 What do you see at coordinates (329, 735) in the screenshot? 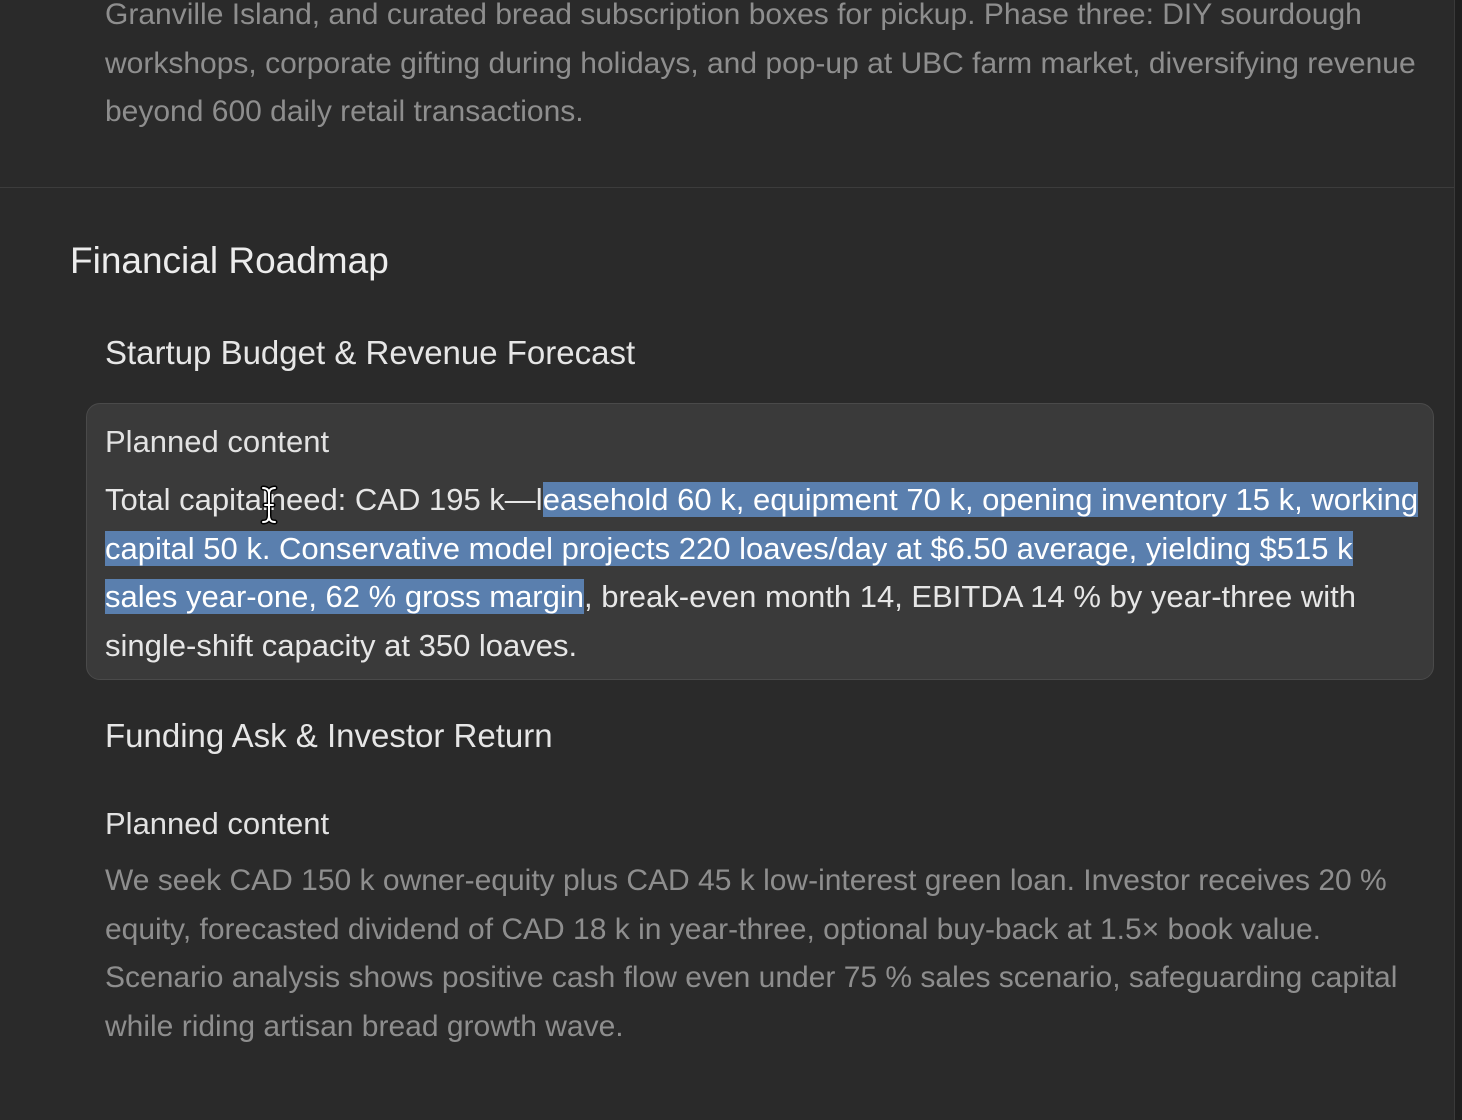
I see `funding-subsection-title: Funding Ask & Investor Return` at bounding box center [329, 735].